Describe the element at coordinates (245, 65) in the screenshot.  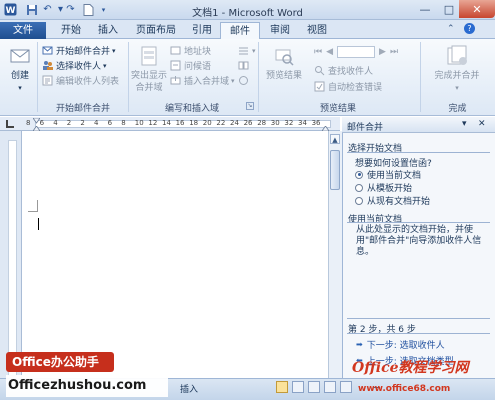
I see `match-fields-button` at that location.